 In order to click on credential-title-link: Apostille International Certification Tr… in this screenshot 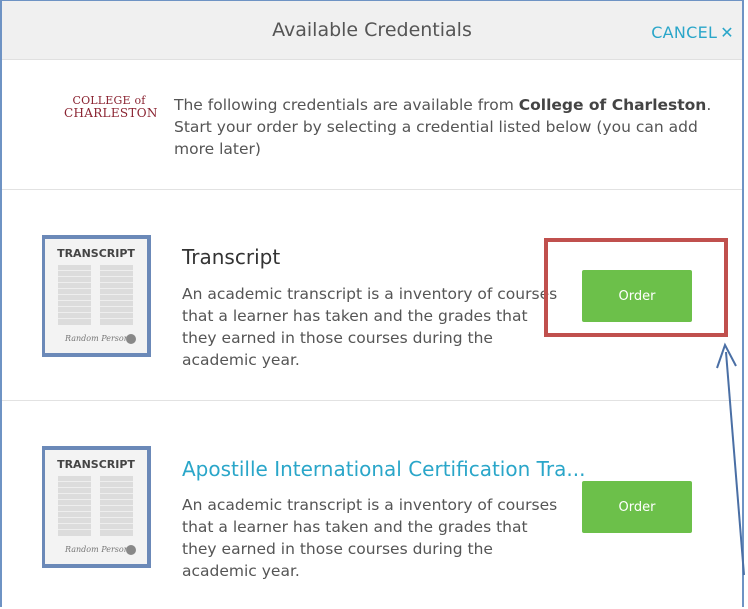, I will do `click(383, 469)`.